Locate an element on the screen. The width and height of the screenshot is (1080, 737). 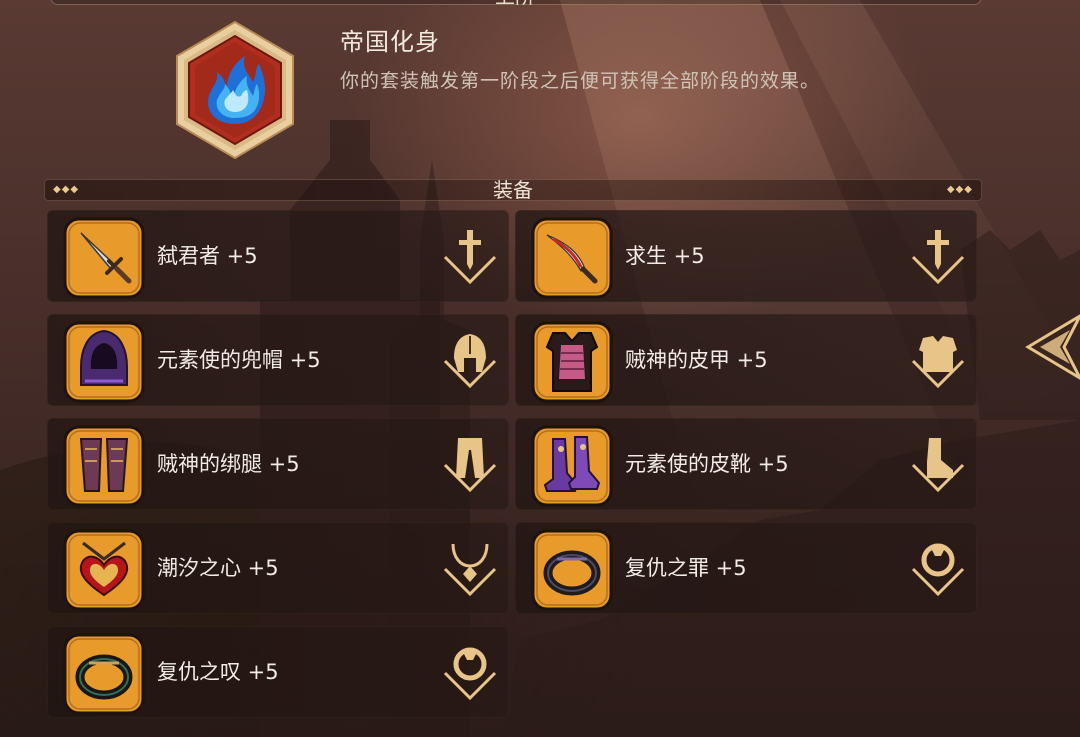
boots-slot-icon is located at coordinates (938, 465).